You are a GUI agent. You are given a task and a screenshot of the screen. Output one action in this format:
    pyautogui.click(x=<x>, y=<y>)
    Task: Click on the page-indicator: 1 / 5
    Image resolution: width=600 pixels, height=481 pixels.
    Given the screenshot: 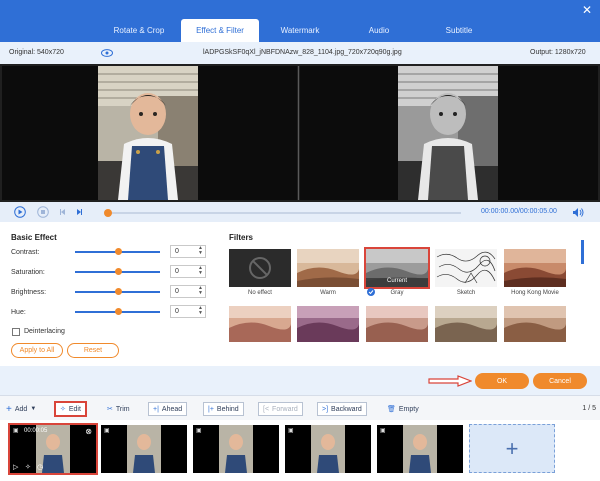 What is the action you would take?
    pyautogui.click(x=589, y=408)
    